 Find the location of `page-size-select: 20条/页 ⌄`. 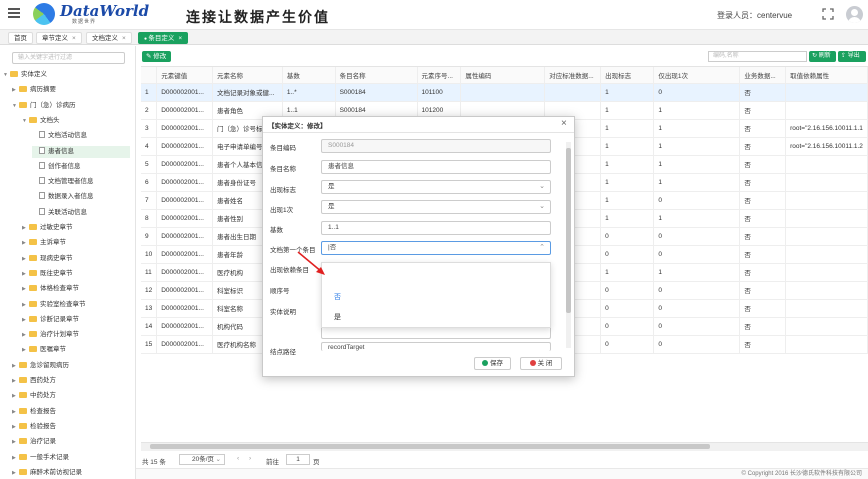

page-size-select: 20条/页 ⌄ is located at coordinates (202, 459).